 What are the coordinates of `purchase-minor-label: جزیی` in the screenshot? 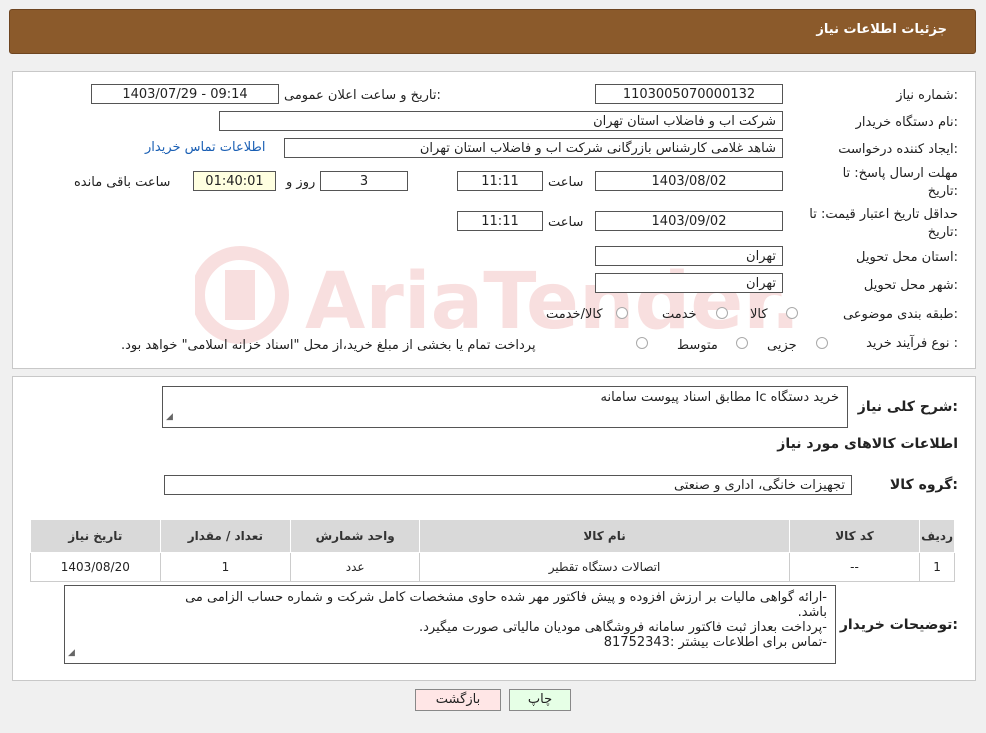 It's located at (782, 345).